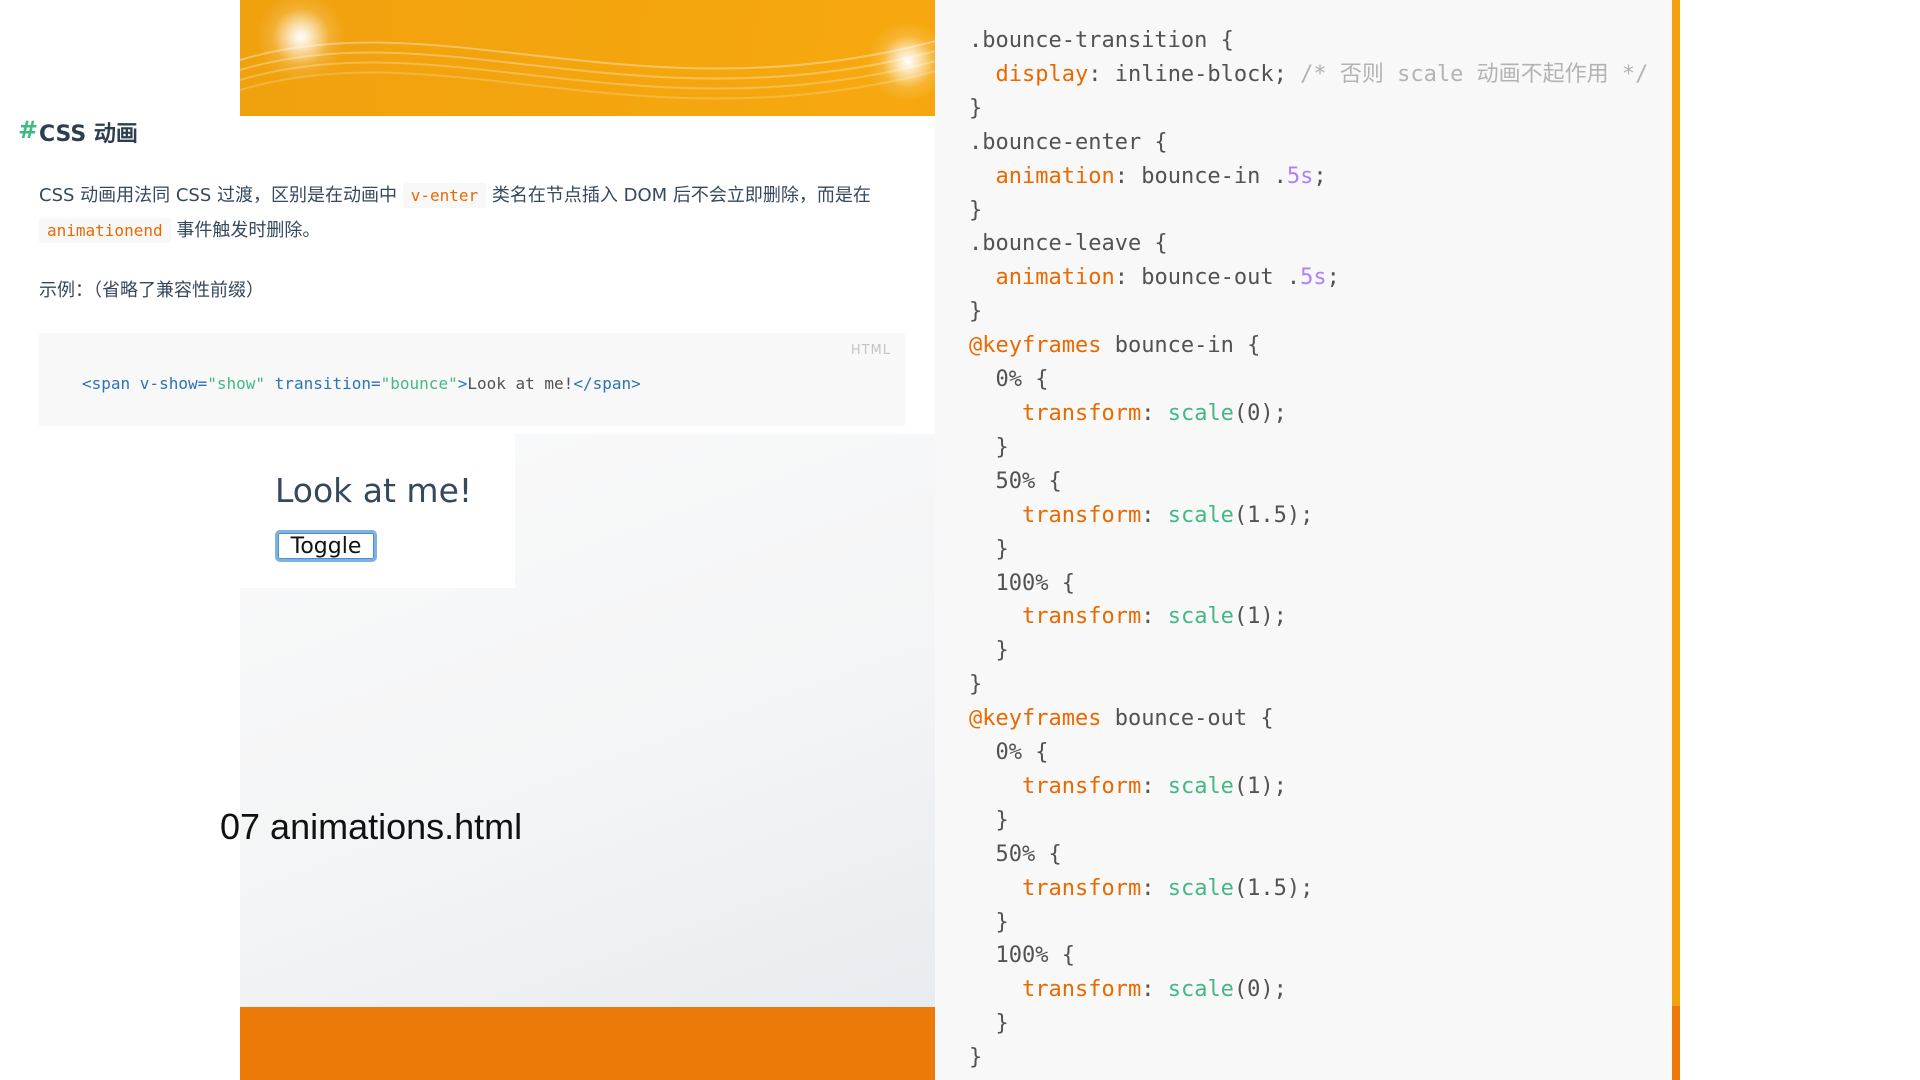 This screenshot has height=1080, width=1920. I want to click on code-line: @keyframes bounce-in {, so click(1115, 346).